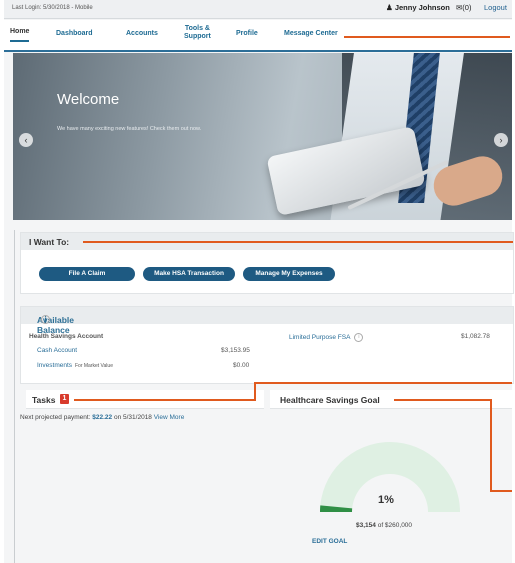  What do you see at coordinates (391, 399) in the screenshot?
I see `savings-goal-header: Healthcare Savings Goal` at bounding box center [391, 399].